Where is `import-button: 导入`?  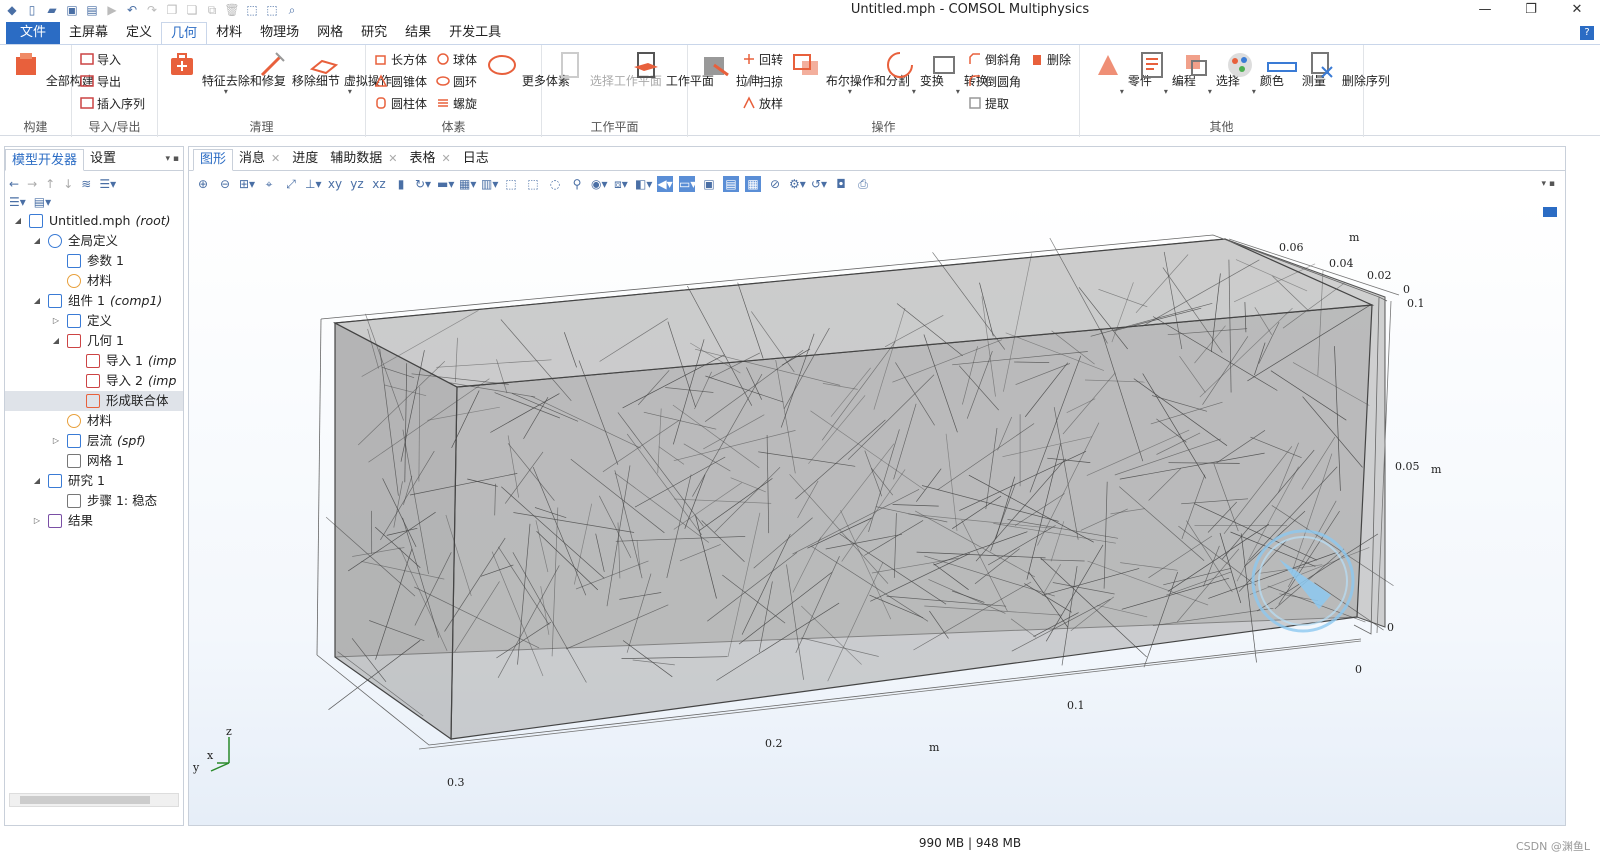 import-button: 导入 is located at coordinates (100, 59).